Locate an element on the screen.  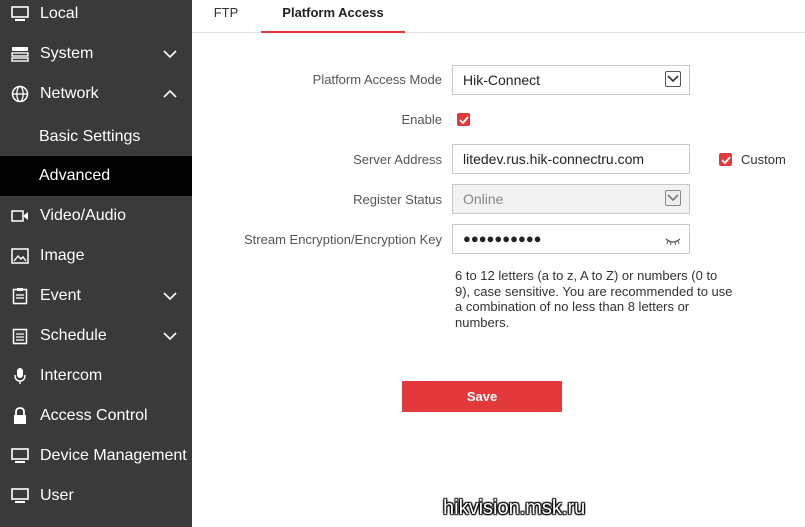
sidebar-item-label: Advanced is located at coordinates (75, 175).